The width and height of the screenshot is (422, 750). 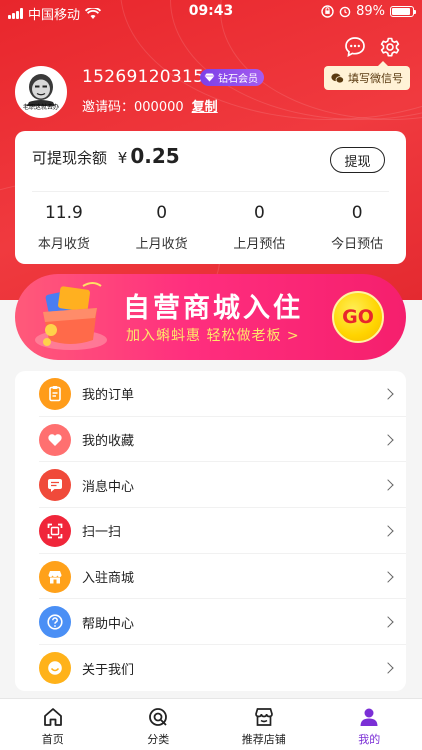 What do you see at coordinates (102, 533) in the screenshot?
I see `menu-item-label: 扫一扫` at bounding box center [102, 533].